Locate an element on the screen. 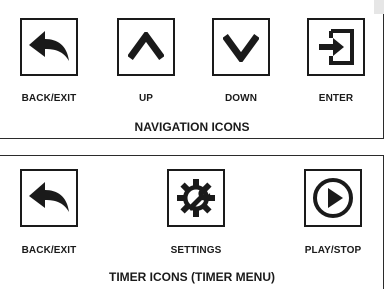 The image size is (384, 289). settings-gear-wrench-icon is located at coordinates (196, 198).